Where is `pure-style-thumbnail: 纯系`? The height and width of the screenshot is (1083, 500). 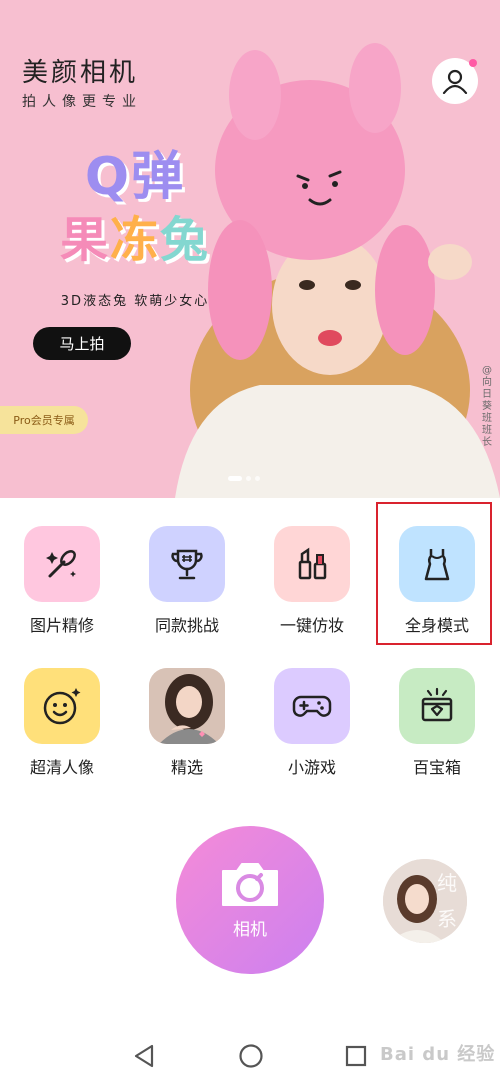
pure-style-thumbnail: 纯系 is located at coordinates (425, 901).